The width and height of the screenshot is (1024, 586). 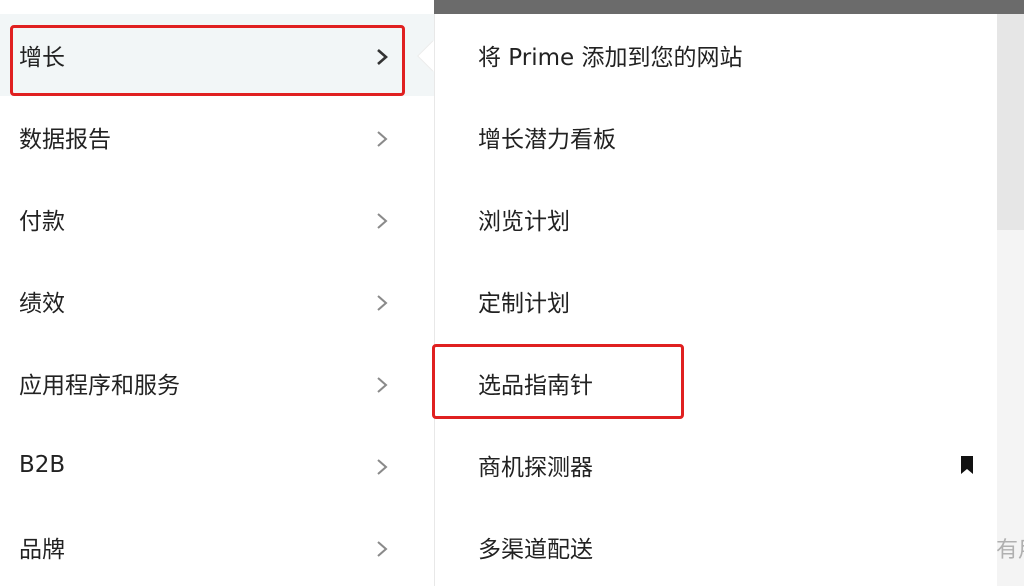 What do you see at coordinates (217, 465) in the screenshot?
I see `menu-item-b2b: B2B` at bounding box center [217, 465].